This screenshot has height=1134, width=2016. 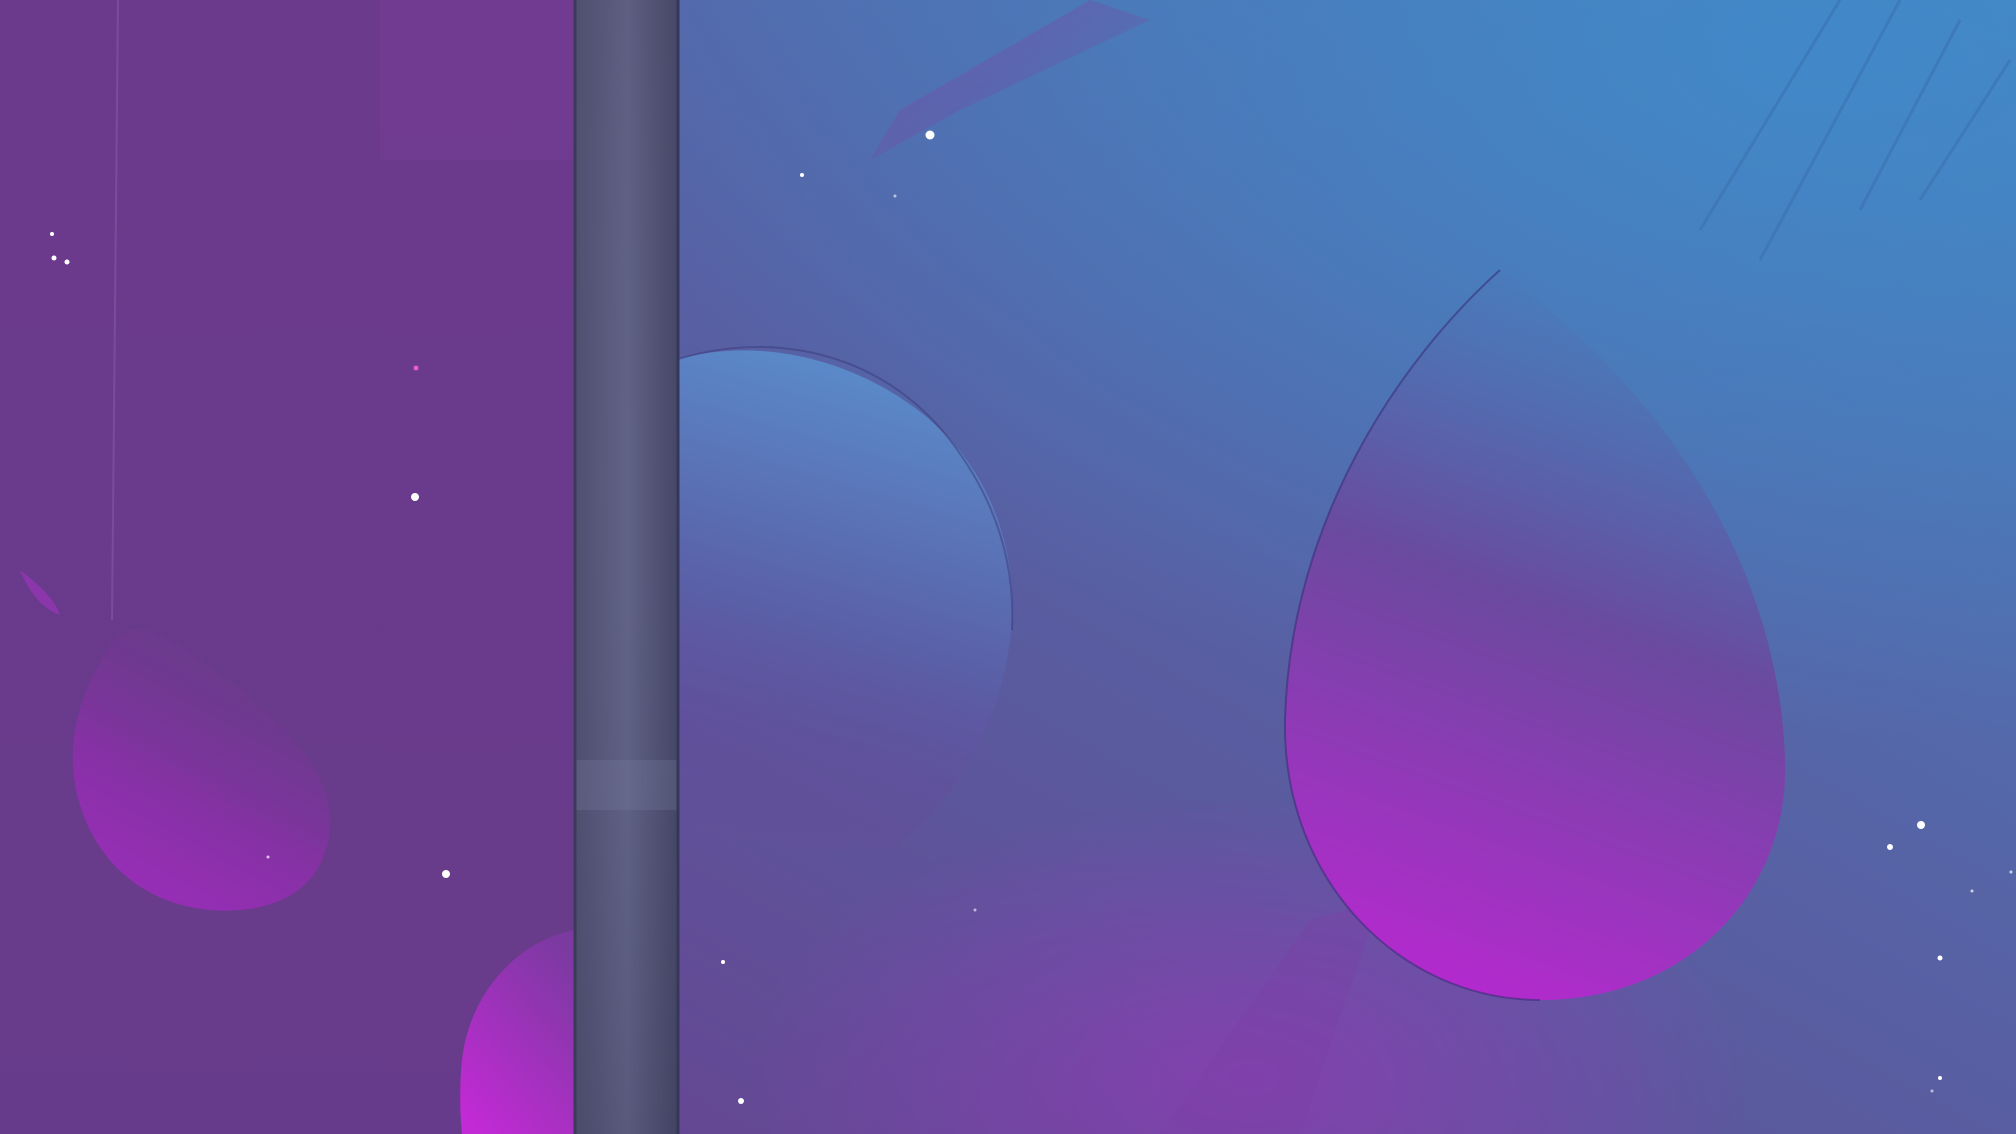 I want to click on left-panel-faint-stripe, so click(x=477, y=80).